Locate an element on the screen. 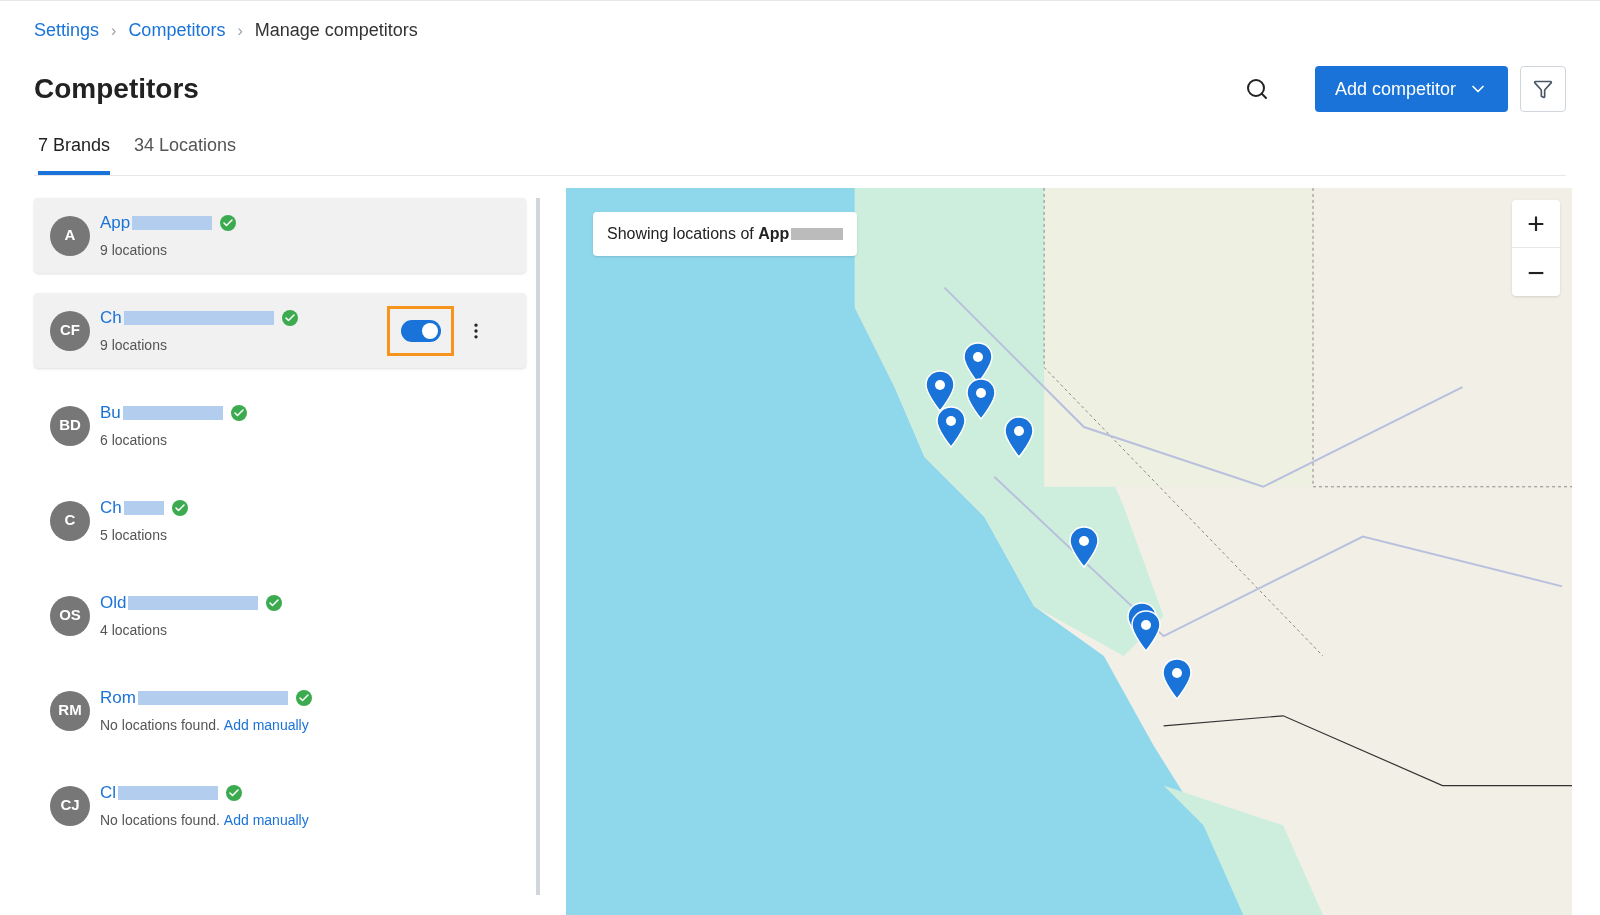 This screenshot has height=915, width=1600. brand-row: A App 9 locations is located at coordinates (280, 235).